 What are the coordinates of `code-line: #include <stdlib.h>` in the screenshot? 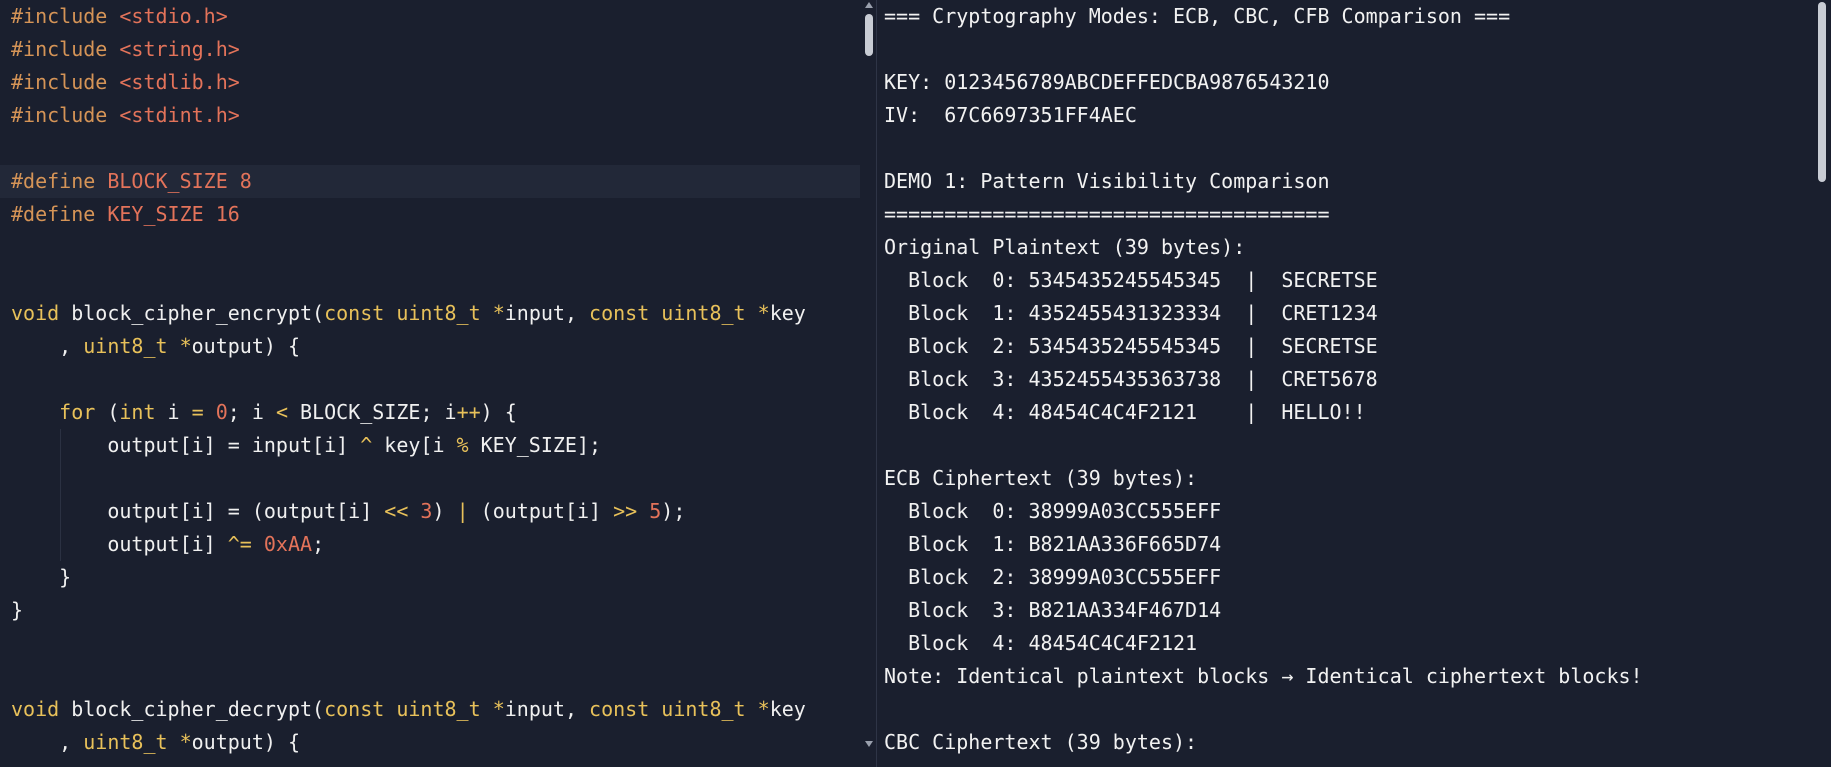 It's located at (428, 82).